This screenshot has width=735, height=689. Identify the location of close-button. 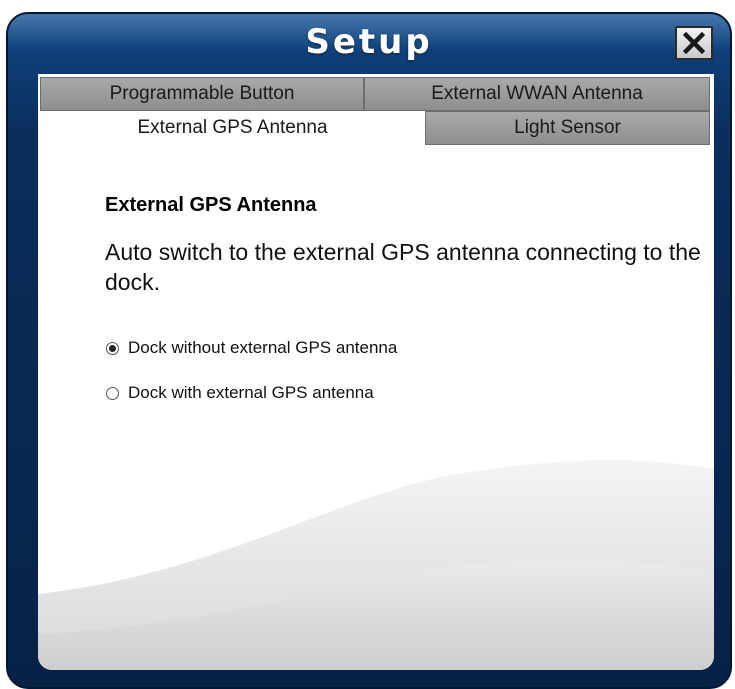
(694, 43).